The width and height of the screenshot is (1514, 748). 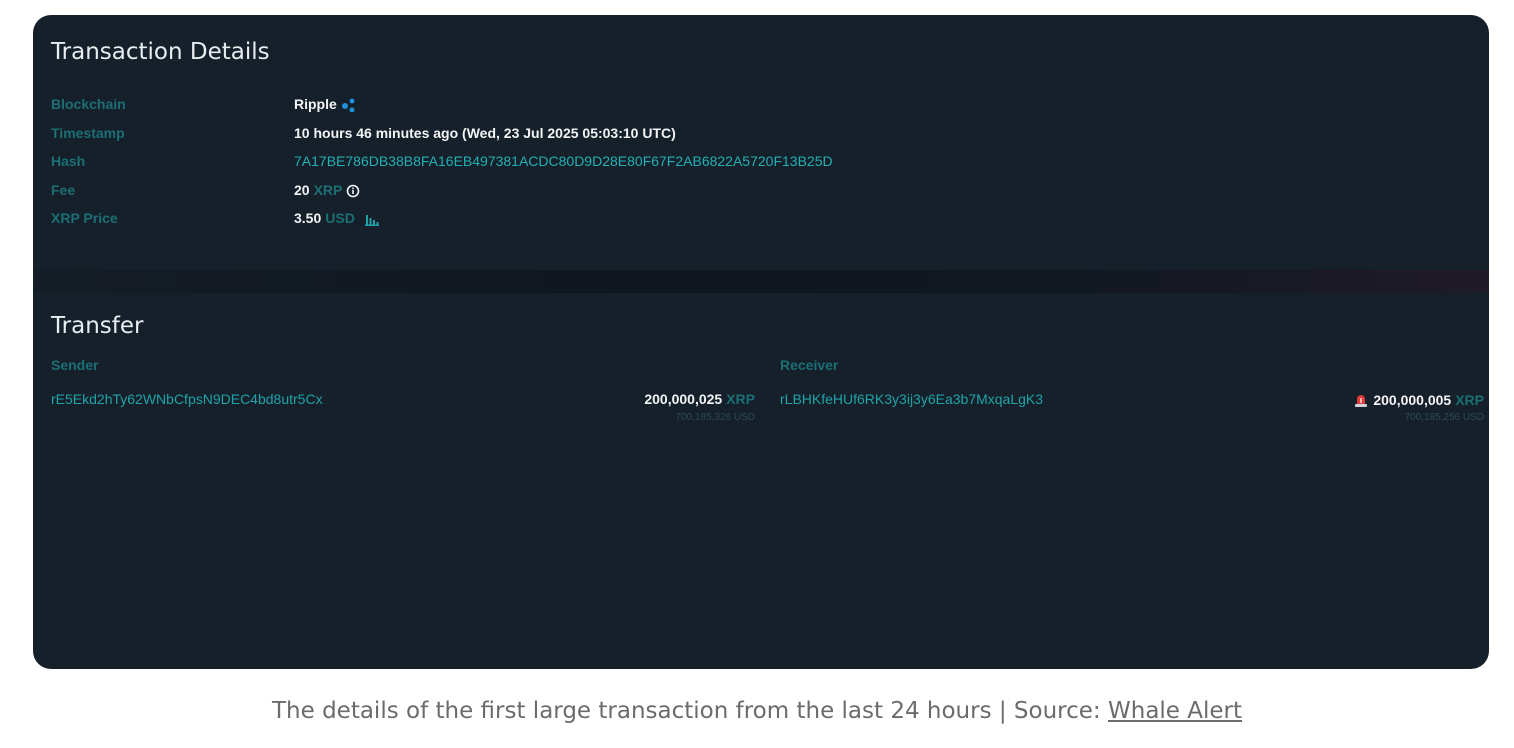 What do you see at coordinates (97, 326) in the screenshot?
I see `transfer-title: Transfer` at bounding box center [97, 326].